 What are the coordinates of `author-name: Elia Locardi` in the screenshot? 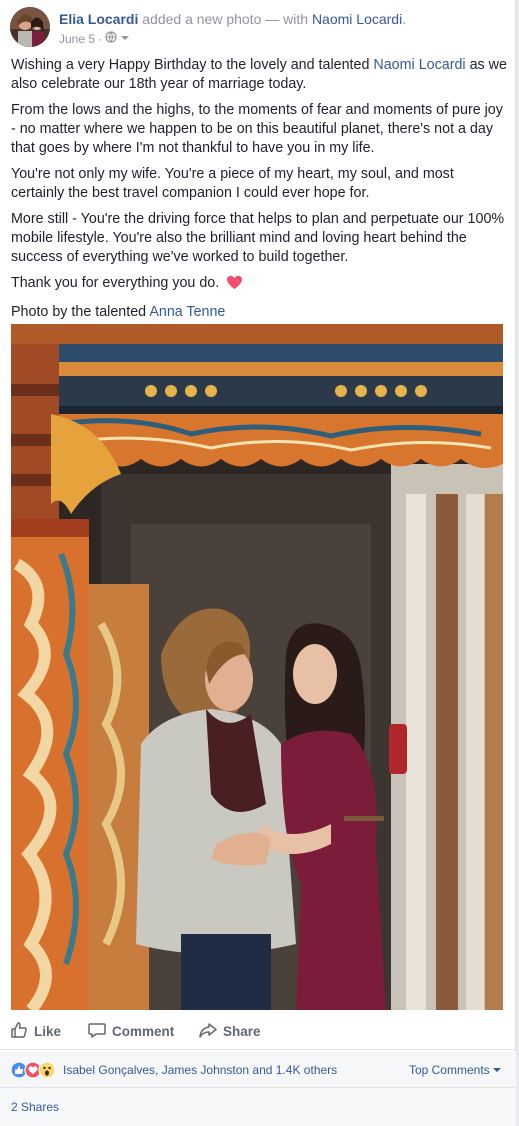 It's located at (98, 19).